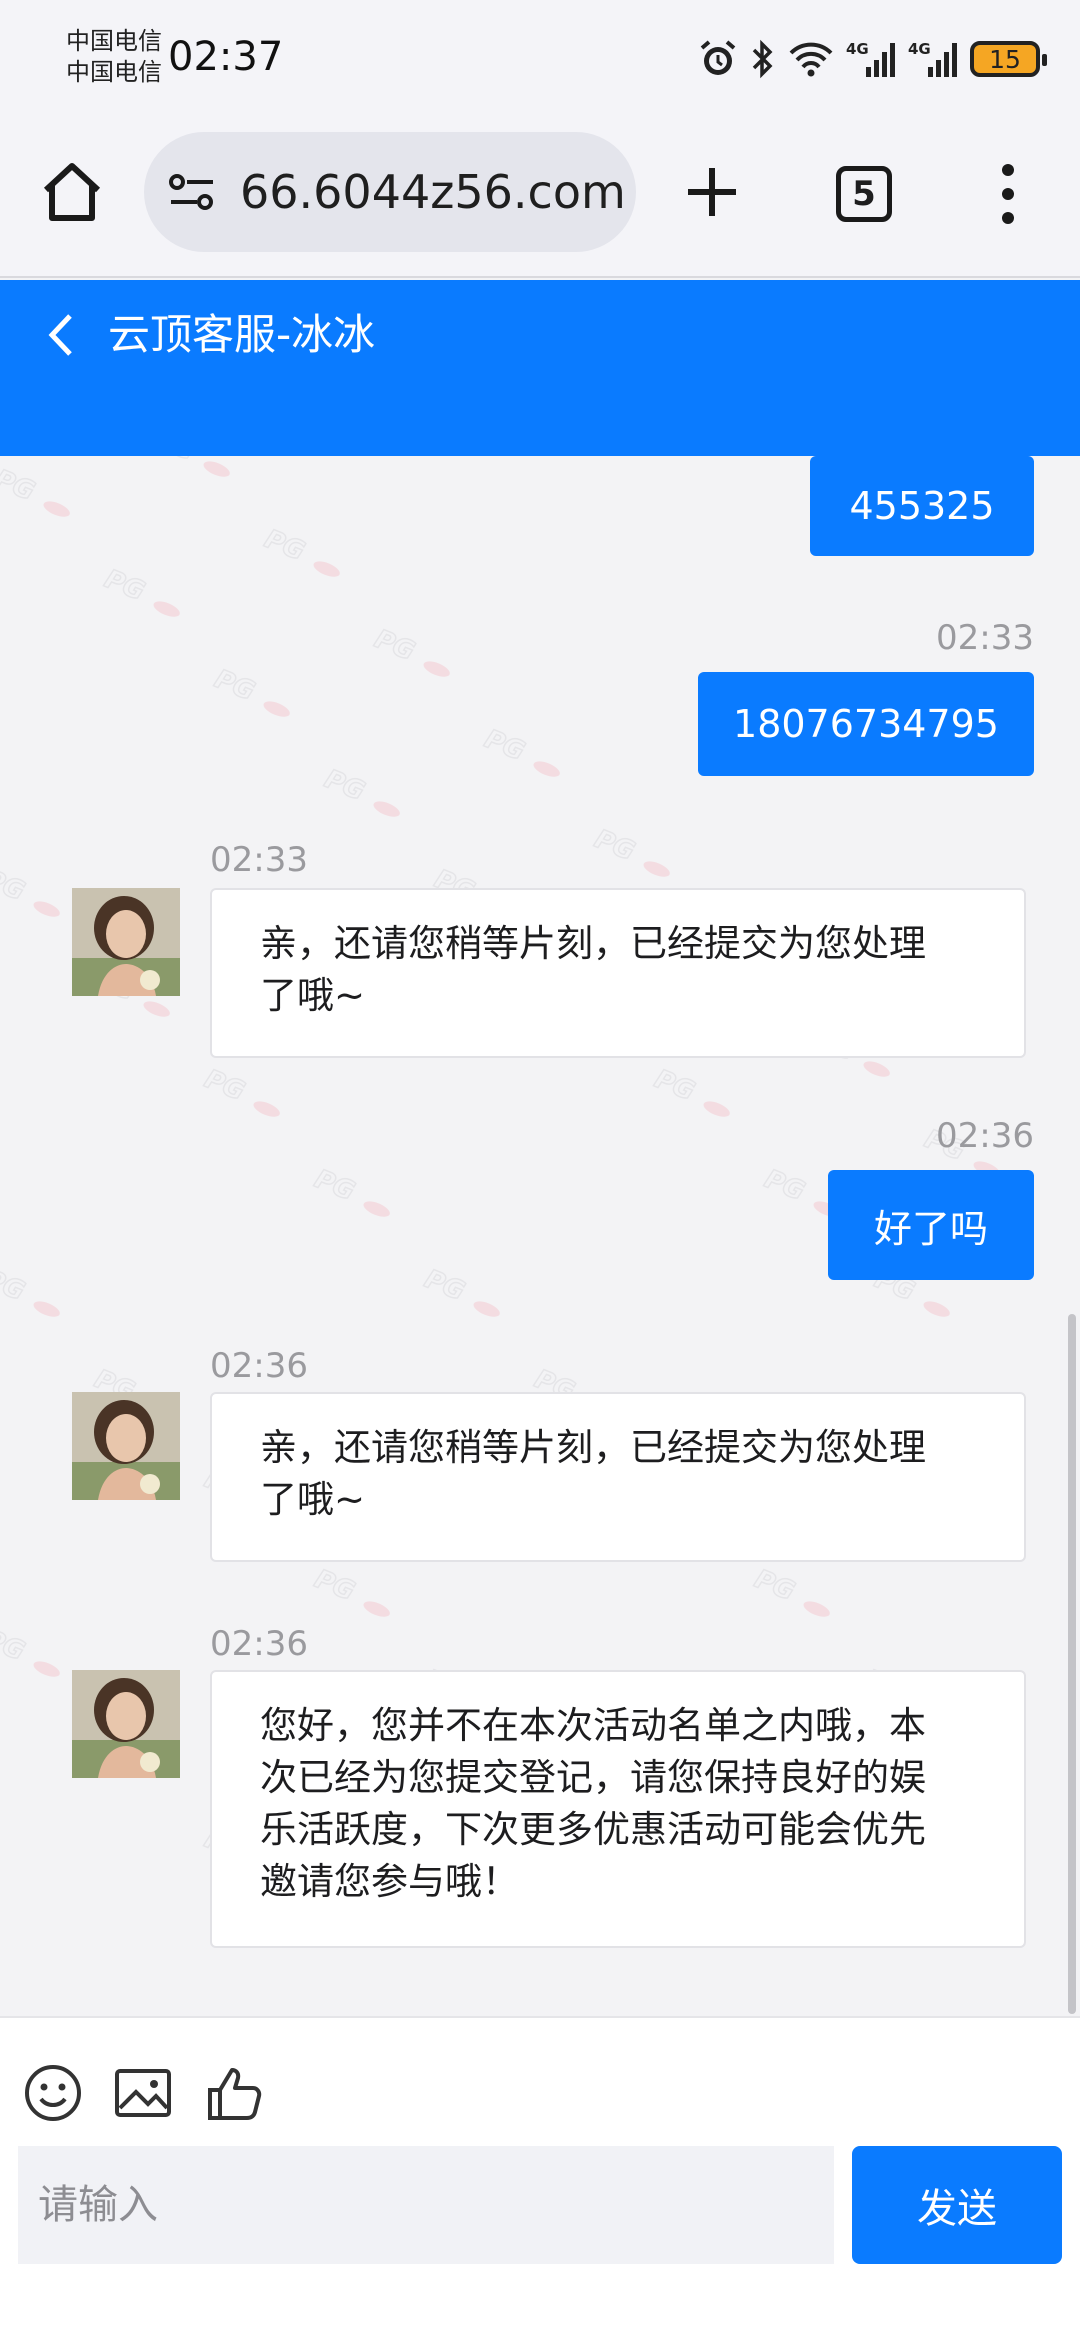 This screenshot has width=1080, height=2340. What do you see at coordinates (932, 58) in the screenshot?
I see `signal-icon-2: 4G` at bounding box center [932, 58].